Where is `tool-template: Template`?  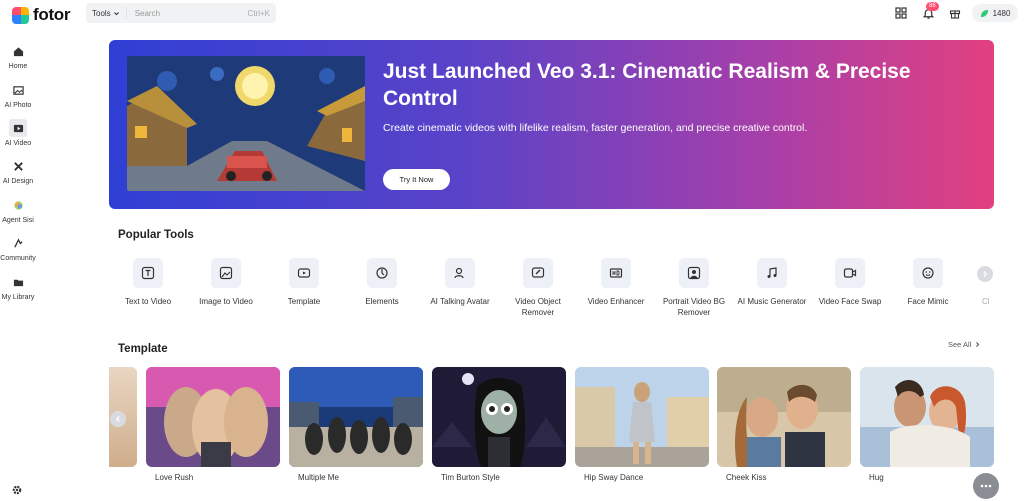 tool-template: Template is located at coordinates (304, 282).